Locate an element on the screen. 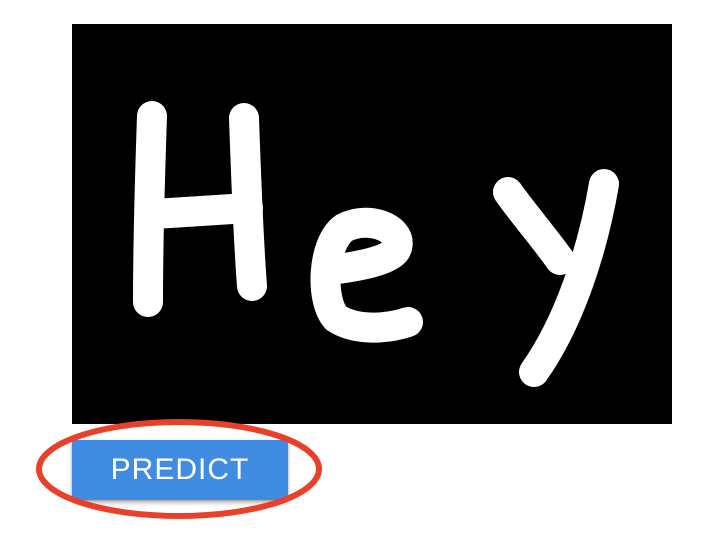 The height and width of the screenshot is (544, 710). stroke-h-right is located at coordinates (248, 202).